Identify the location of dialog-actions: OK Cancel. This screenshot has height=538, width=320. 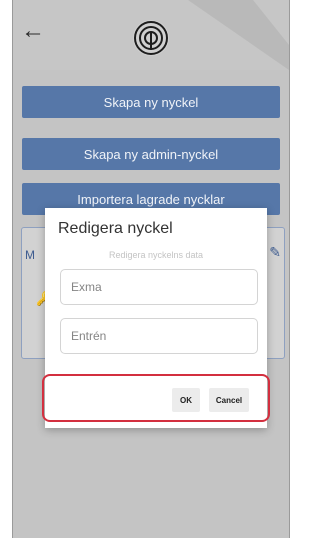
(156, 400).